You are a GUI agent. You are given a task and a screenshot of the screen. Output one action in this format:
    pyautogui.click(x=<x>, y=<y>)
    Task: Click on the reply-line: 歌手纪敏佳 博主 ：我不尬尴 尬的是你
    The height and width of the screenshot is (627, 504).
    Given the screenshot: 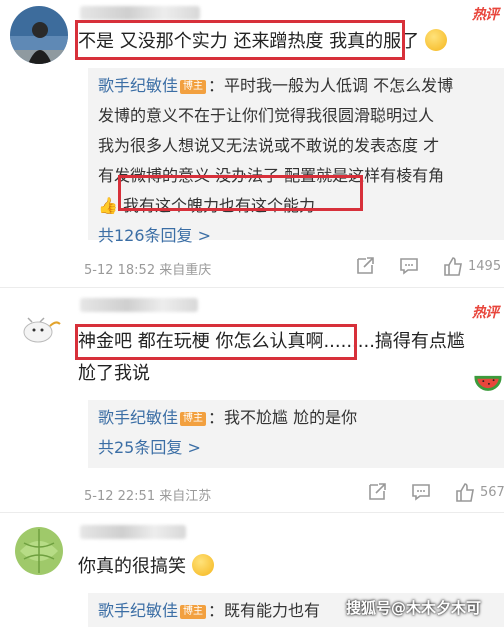 What is the action you would take?
    pyautogui.click(x=228, y=417)
    